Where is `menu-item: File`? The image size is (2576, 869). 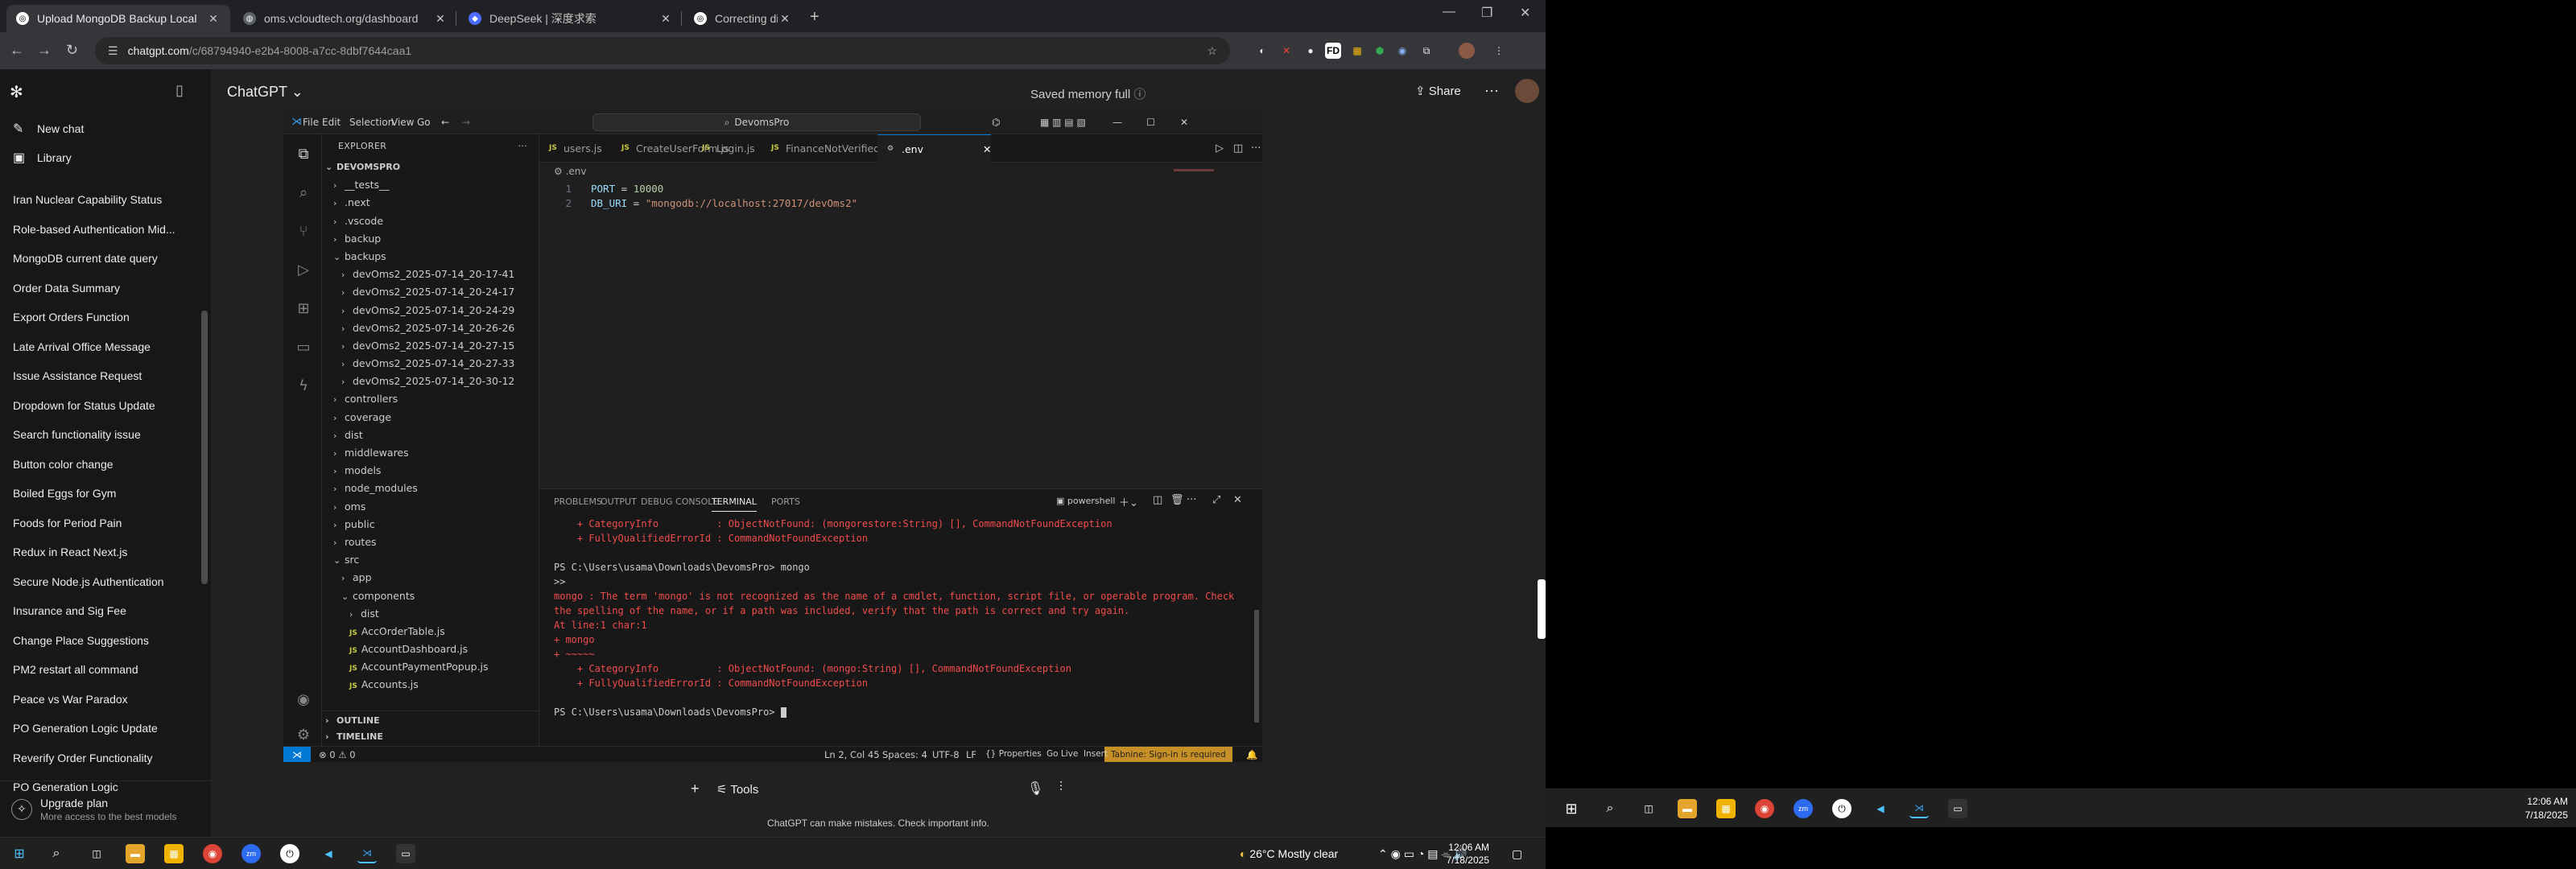 menu-item: File is located at coordinates (311, 123).